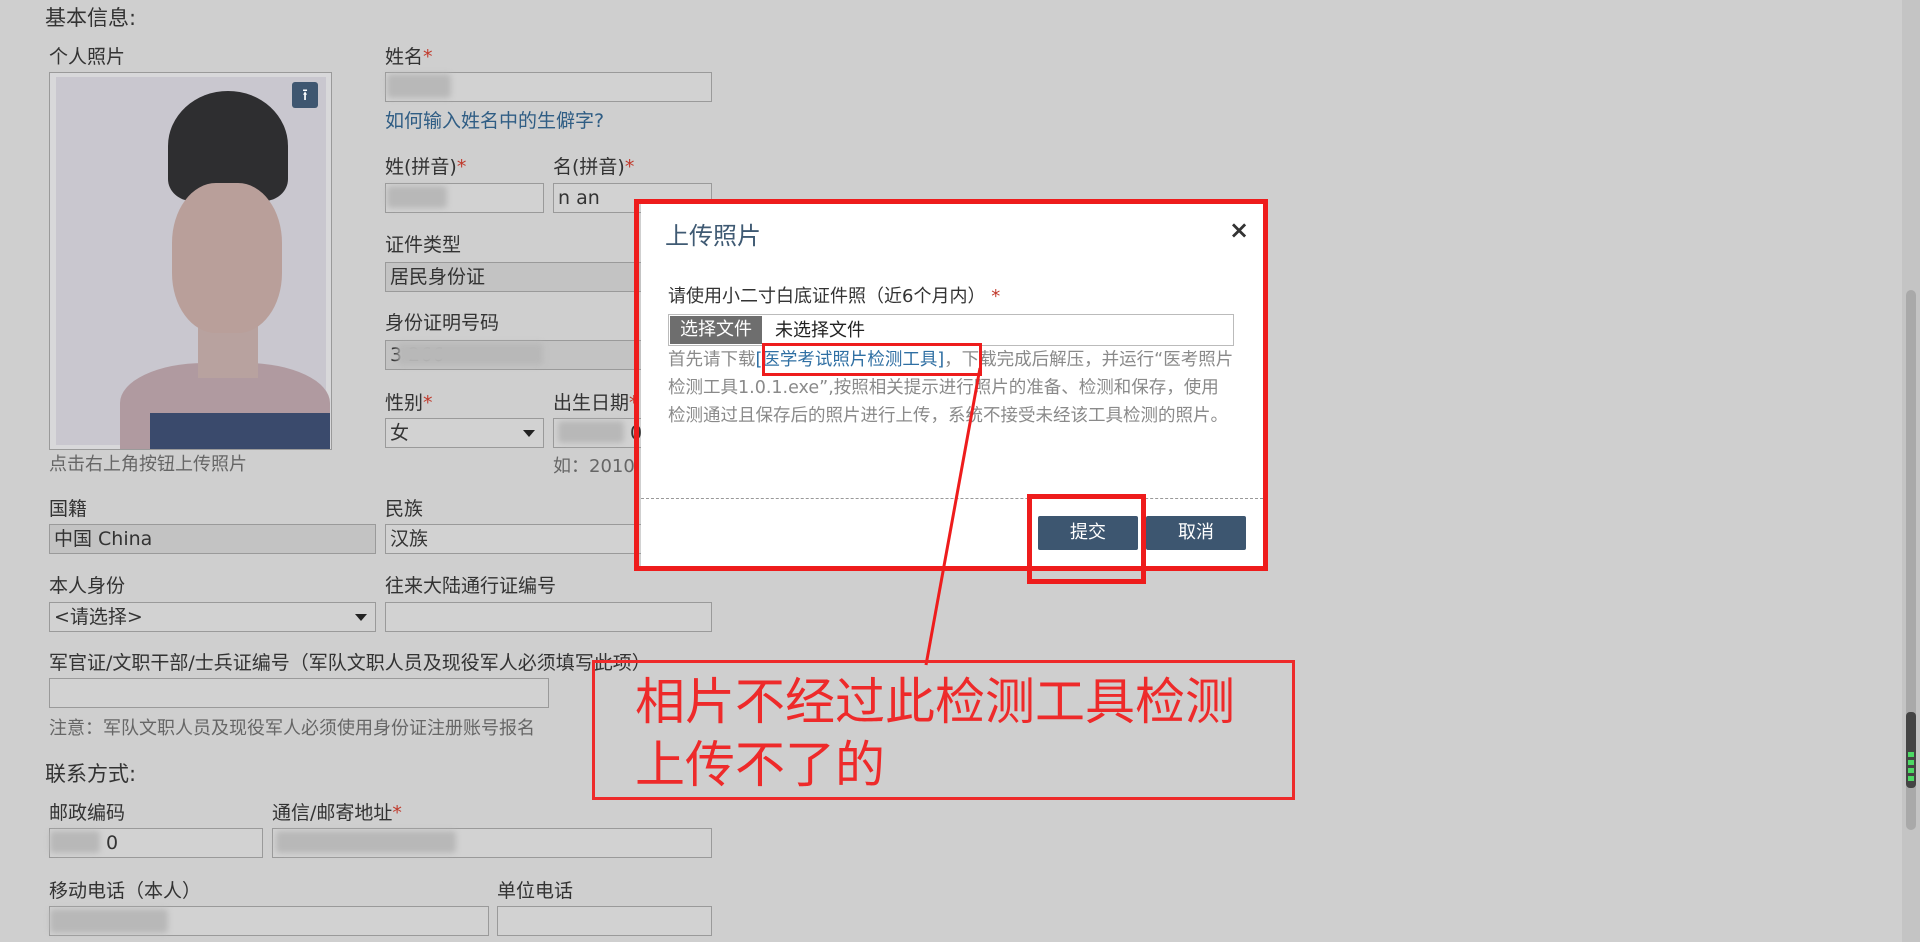  Describe the element at coordinates (953, 516) in the screenshot. I see `annotation-pointer-line` at that location.